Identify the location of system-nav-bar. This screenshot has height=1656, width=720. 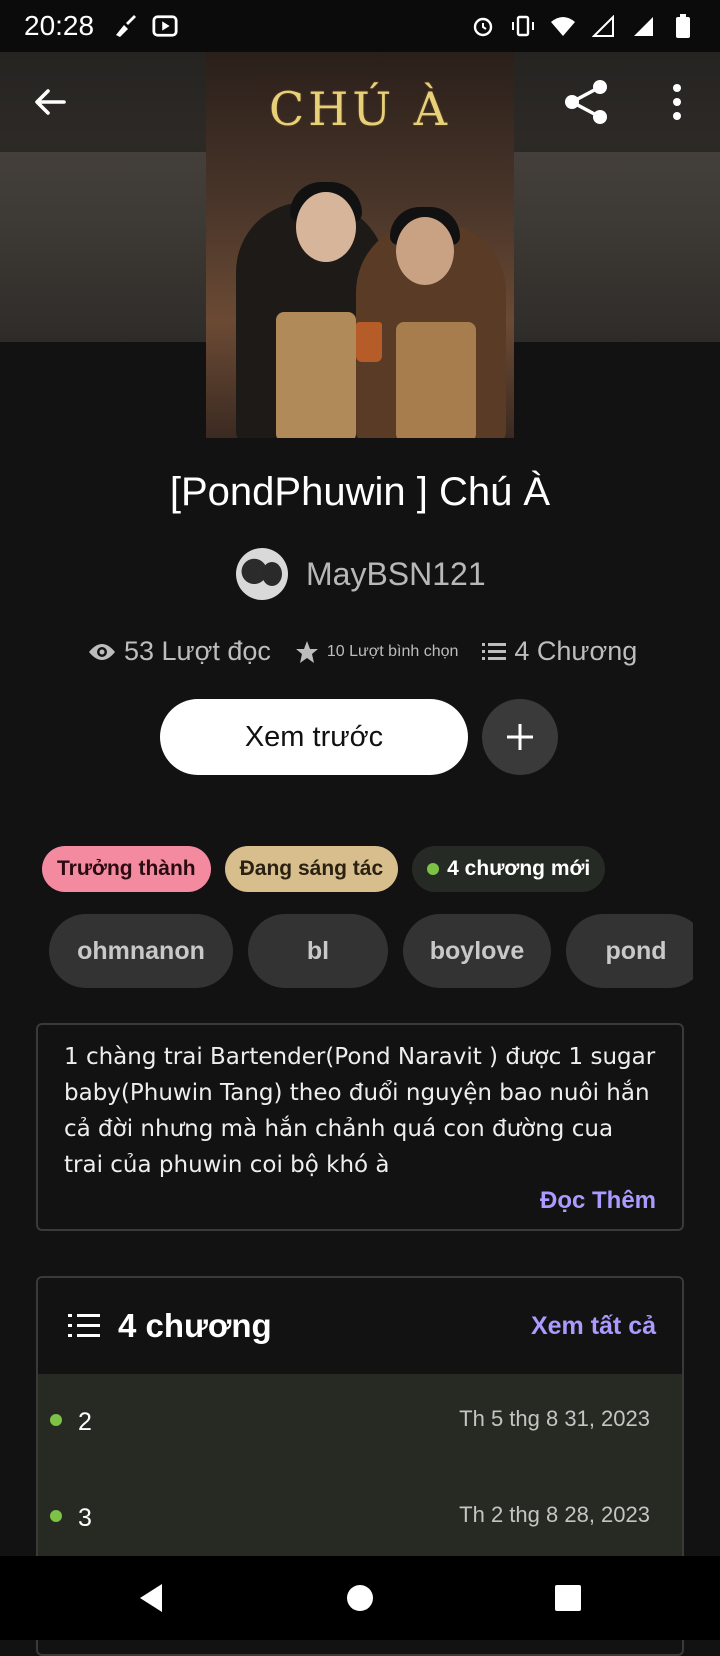
(360, 1598).